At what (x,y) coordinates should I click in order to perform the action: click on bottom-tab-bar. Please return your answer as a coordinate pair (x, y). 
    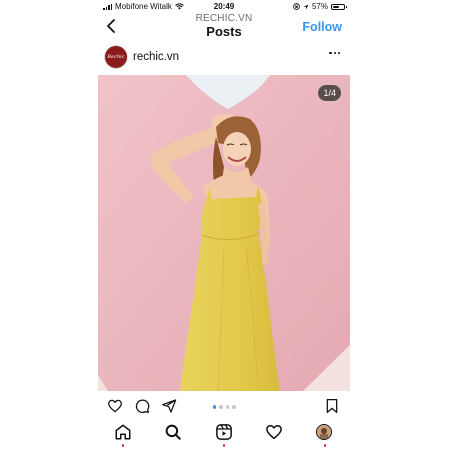
    Looking at the image, I should click on (224, 434).